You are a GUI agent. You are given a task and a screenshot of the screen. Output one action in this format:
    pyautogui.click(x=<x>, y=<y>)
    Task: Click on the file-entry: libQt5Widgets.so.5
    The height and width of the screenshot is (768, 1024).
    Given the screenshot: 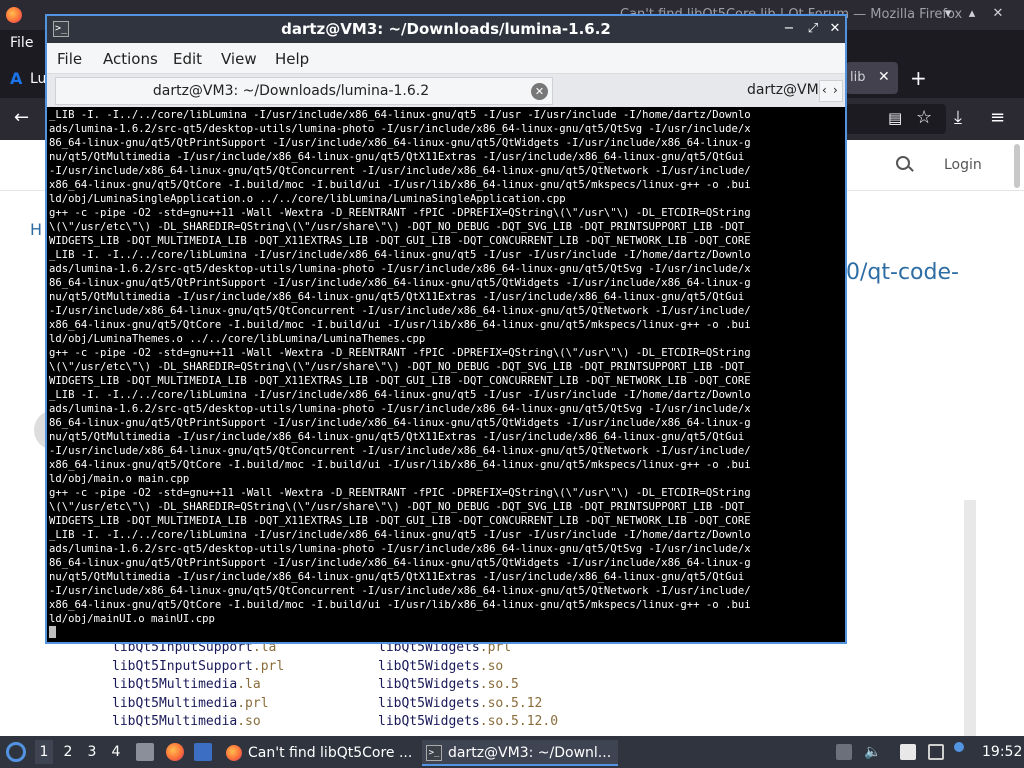 What is the action you would take?
    pyautogui.click(x=448, y=684)
    